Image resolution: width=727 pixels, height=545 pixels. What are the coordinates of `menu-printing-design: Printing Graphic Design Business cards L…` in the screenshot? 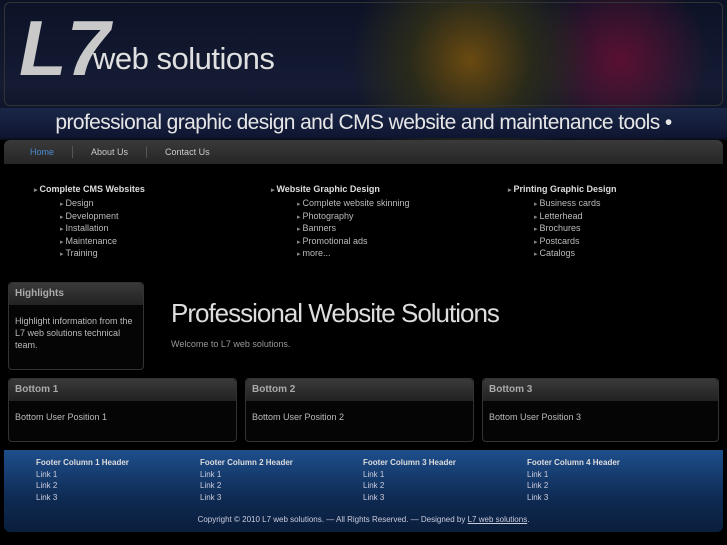 It's located at (562, 222).